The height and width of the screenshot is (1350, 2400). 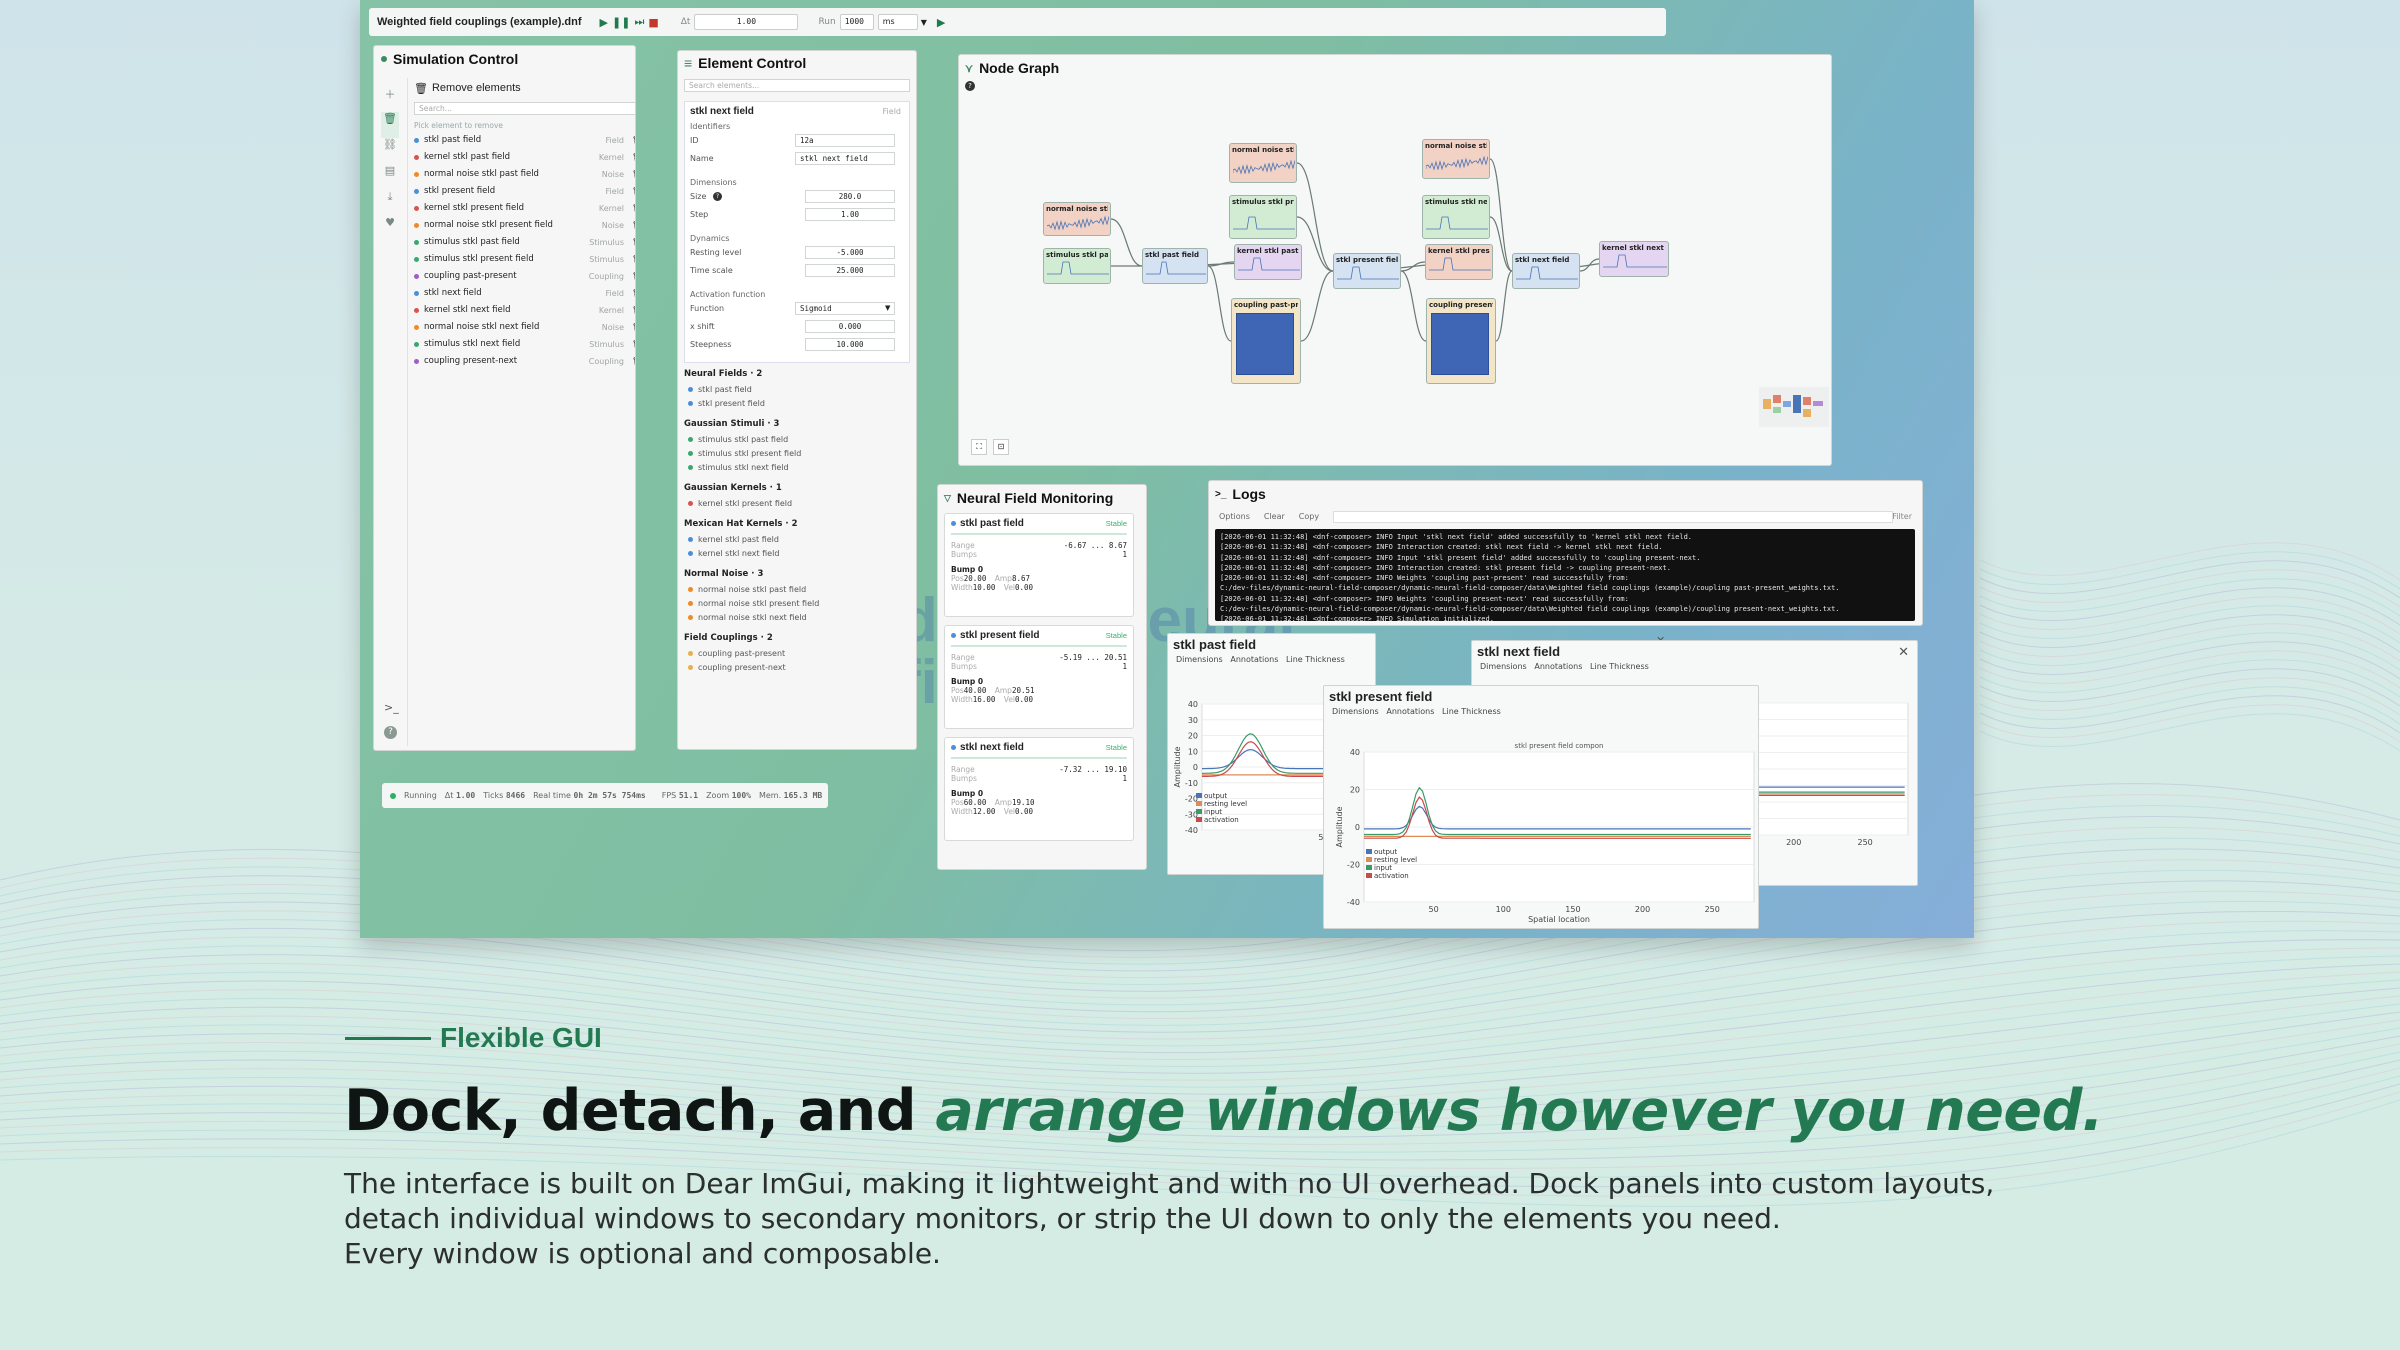 I want to click on logs-filter-input, so click(x=1613, y=517).